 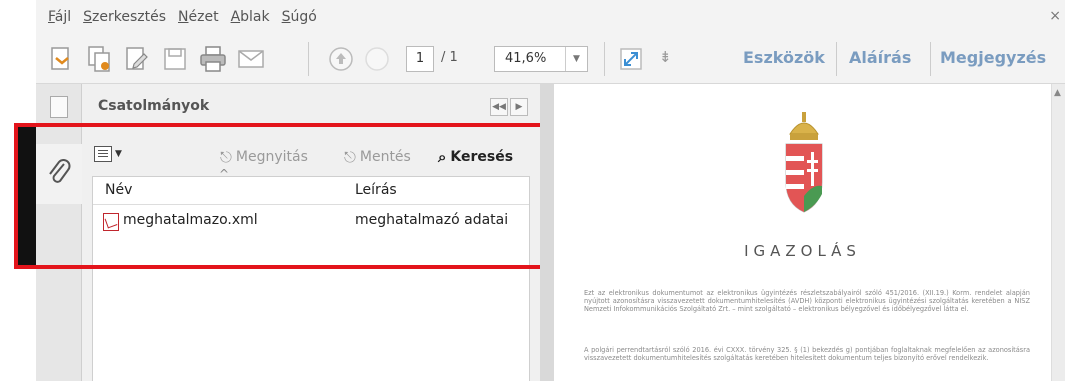 What do you see at coordinates (99, 59) in the screenshot?
I see `combine-files-icon` at bounding box center [99, 59].